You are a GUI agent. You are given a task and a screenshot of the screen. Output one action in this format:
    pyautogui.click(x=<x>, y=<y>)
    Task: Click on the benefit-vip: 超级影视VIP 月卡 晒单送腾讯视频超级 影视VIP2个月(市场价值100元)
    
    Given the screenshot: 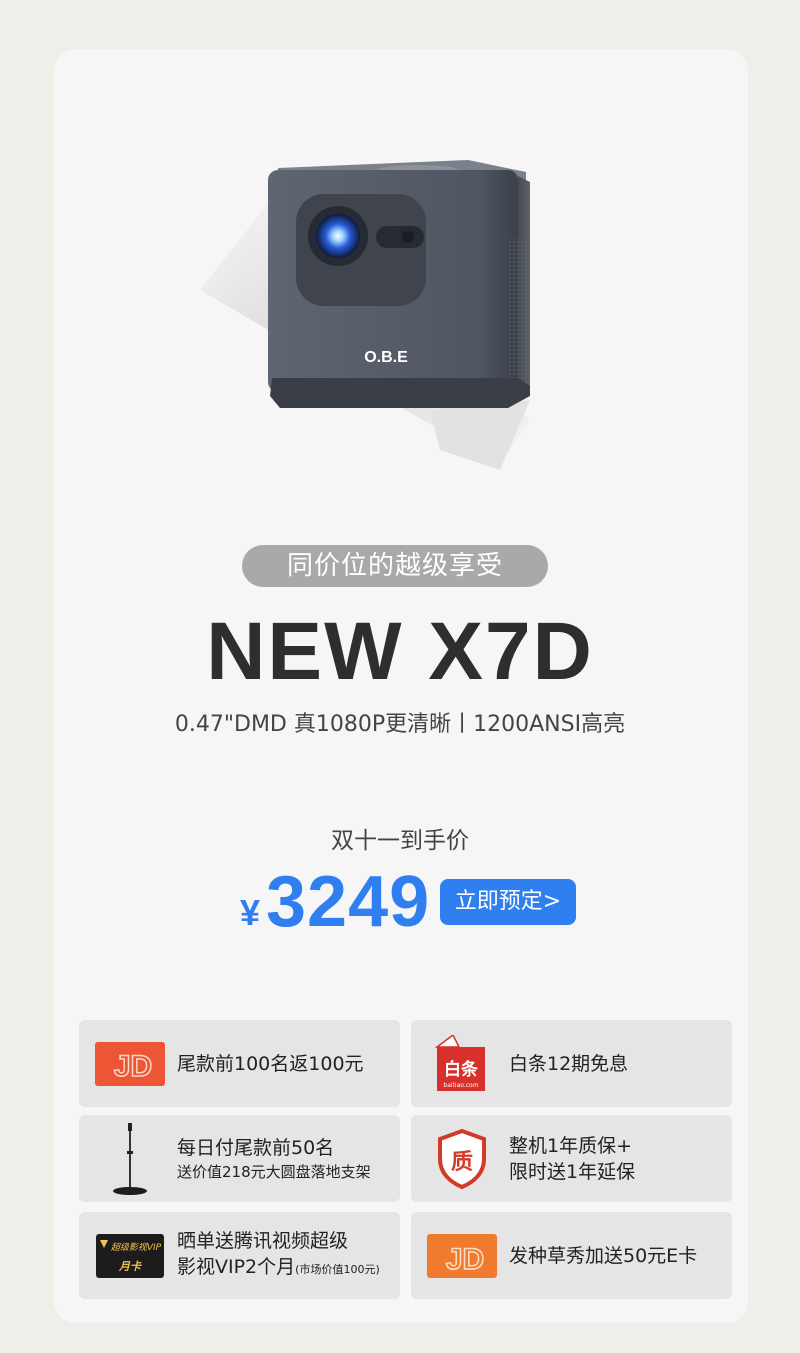 What is the action you would take?
    pyautogui.click(x=239, y=1255)
    